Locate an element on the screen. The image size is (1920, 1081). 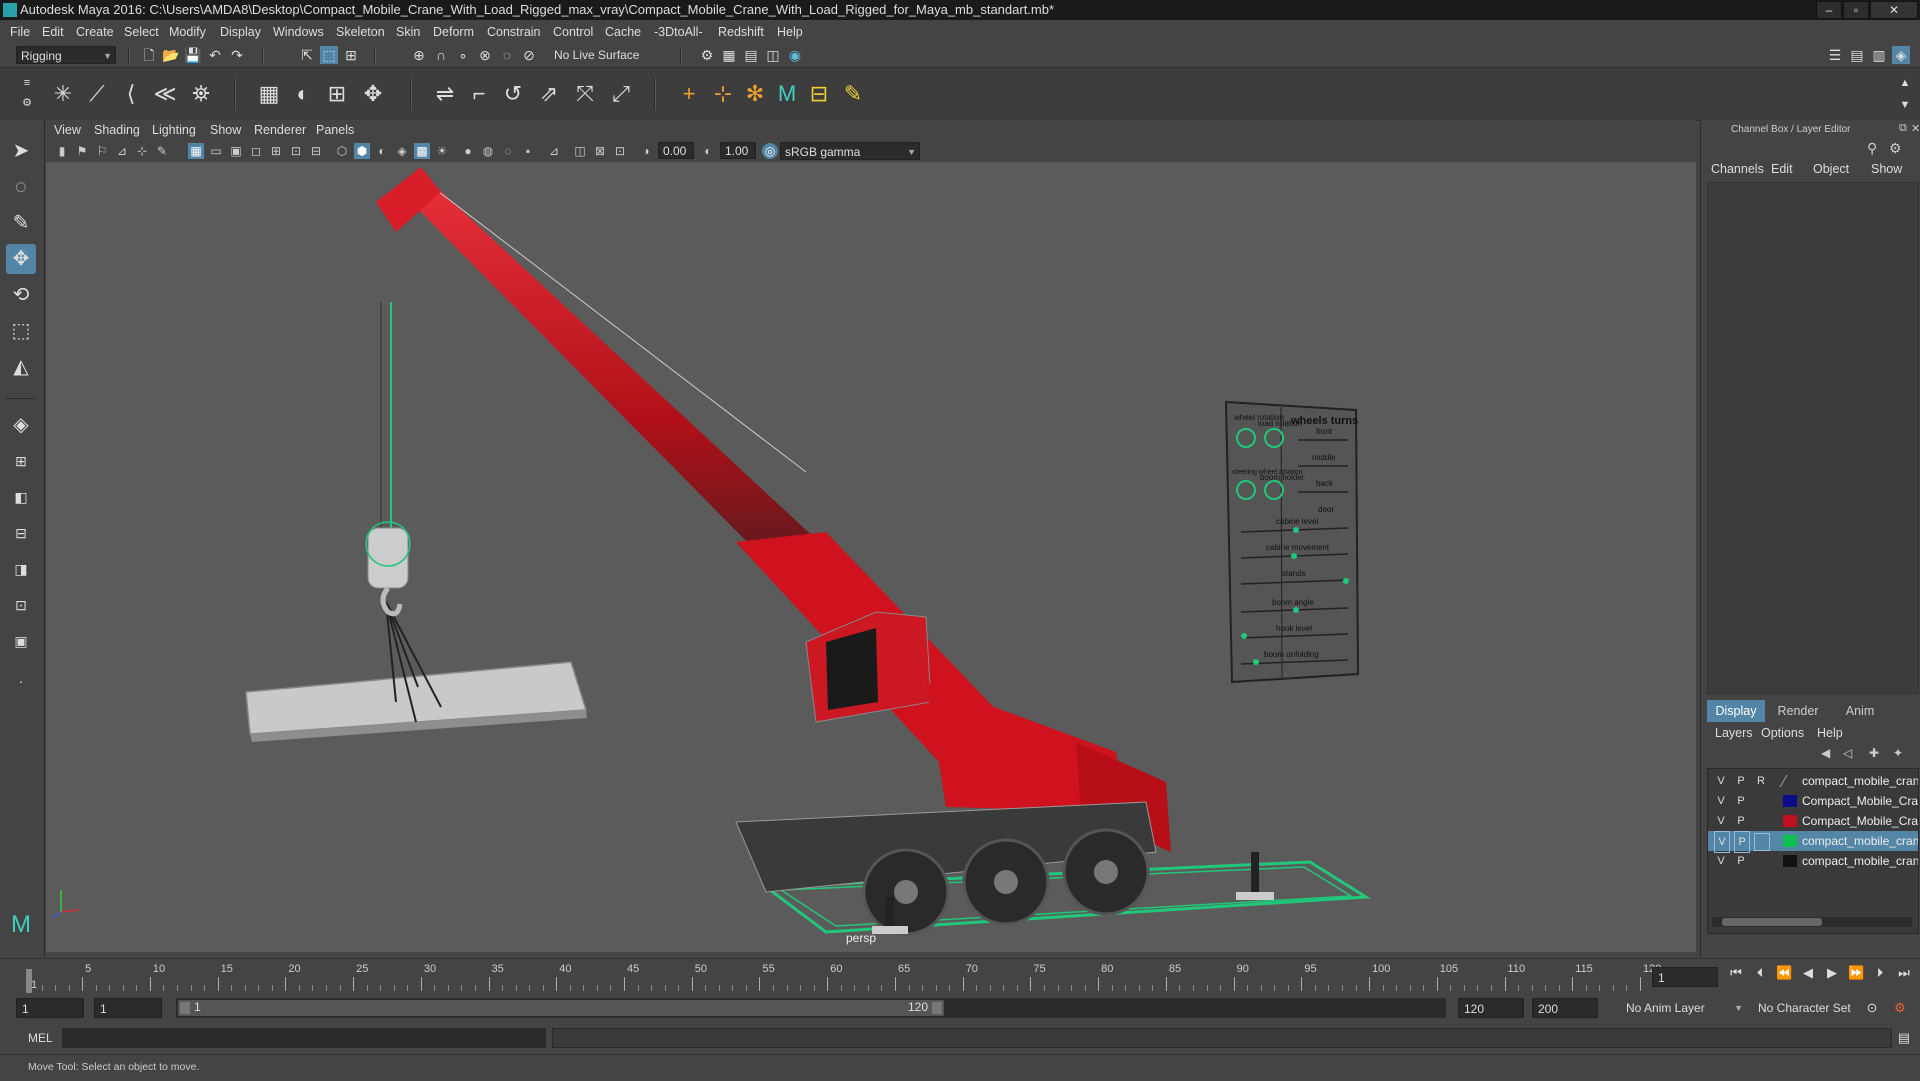
menu-constrain: Constrain is located at coordinates (514, 32).